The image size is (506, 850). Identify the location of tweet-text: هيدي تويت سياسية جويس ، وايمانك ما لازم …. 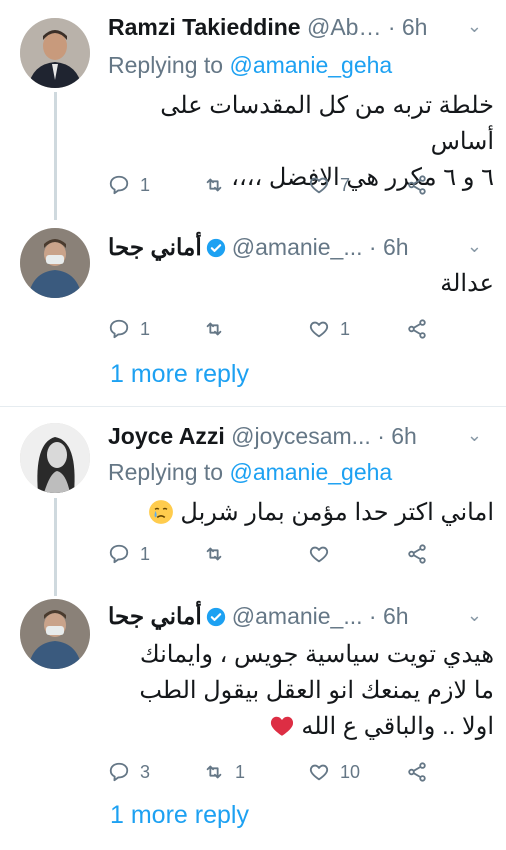
(301, 691).